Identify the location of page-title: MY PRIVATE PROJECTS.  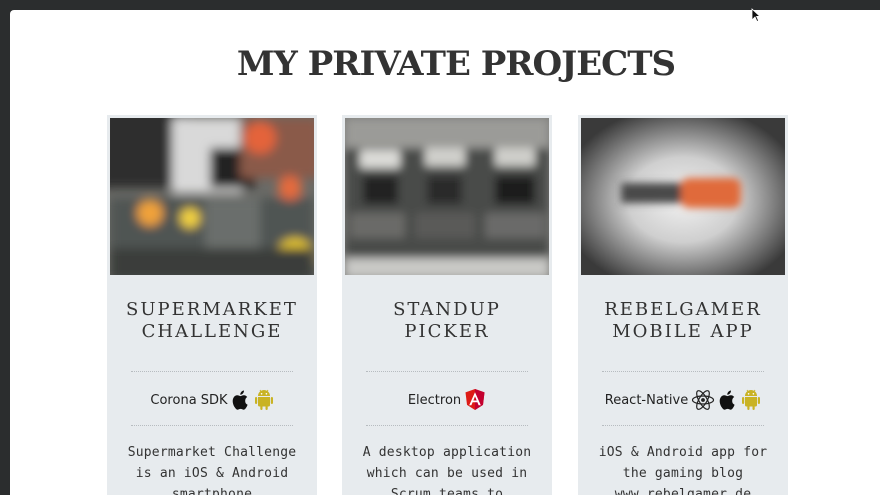
(456, 64).